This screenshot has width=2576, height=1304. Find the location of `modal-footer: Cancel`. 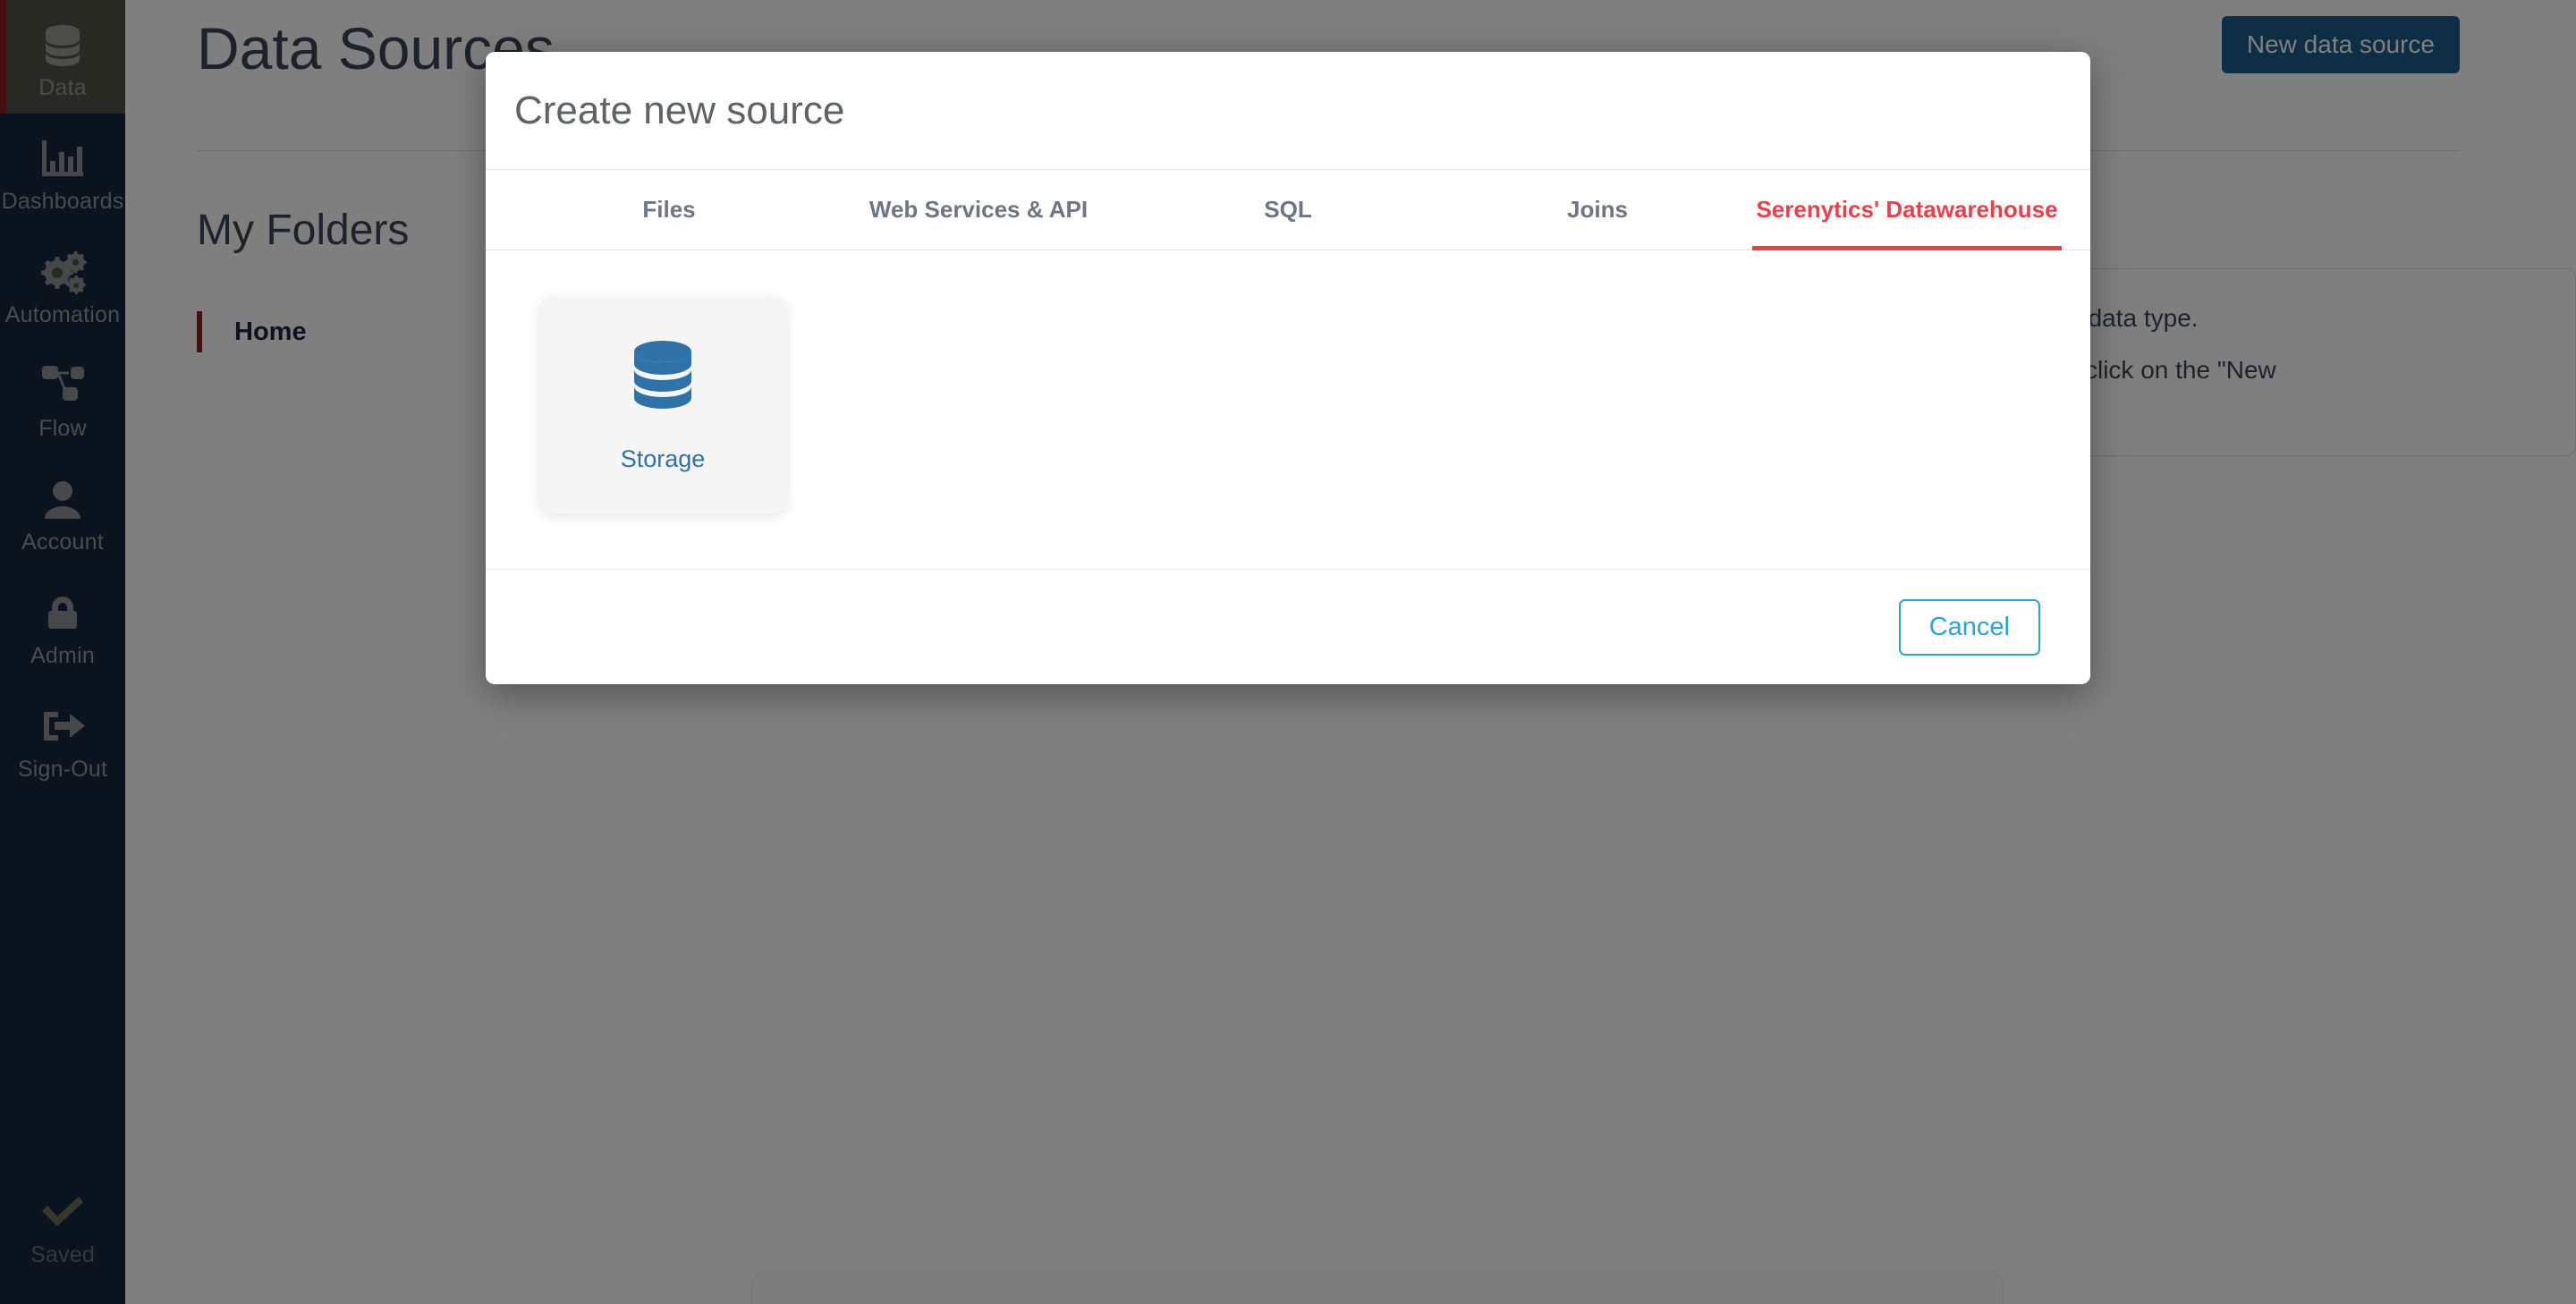

modal-footer: Cancel is located at coordinates (1288, 627).